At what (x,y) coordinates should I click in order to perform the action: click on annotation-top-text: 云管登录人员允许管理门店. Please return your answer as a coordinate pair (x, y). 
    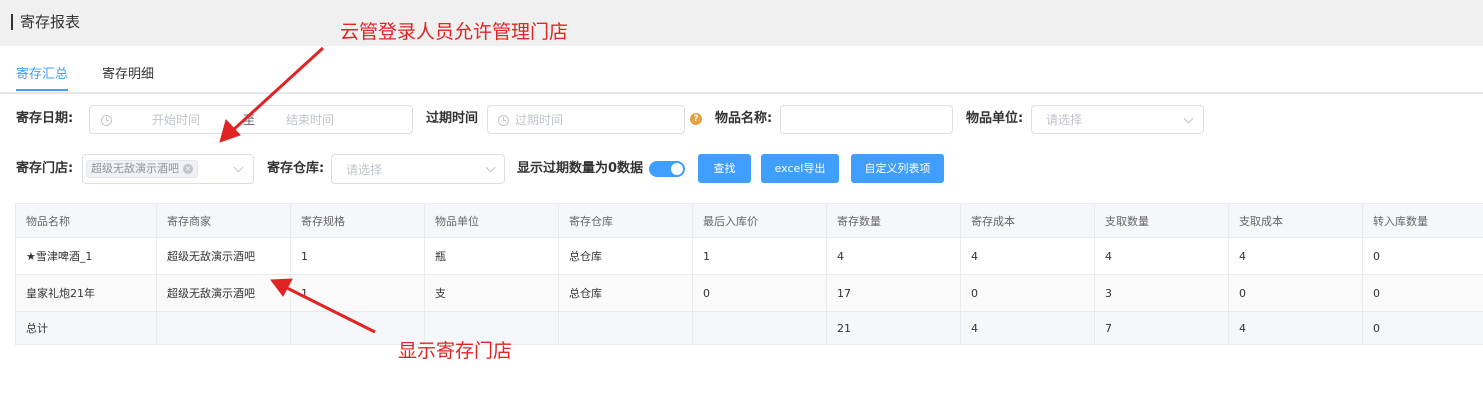
    Looking at the image, I should click on (454, 32).